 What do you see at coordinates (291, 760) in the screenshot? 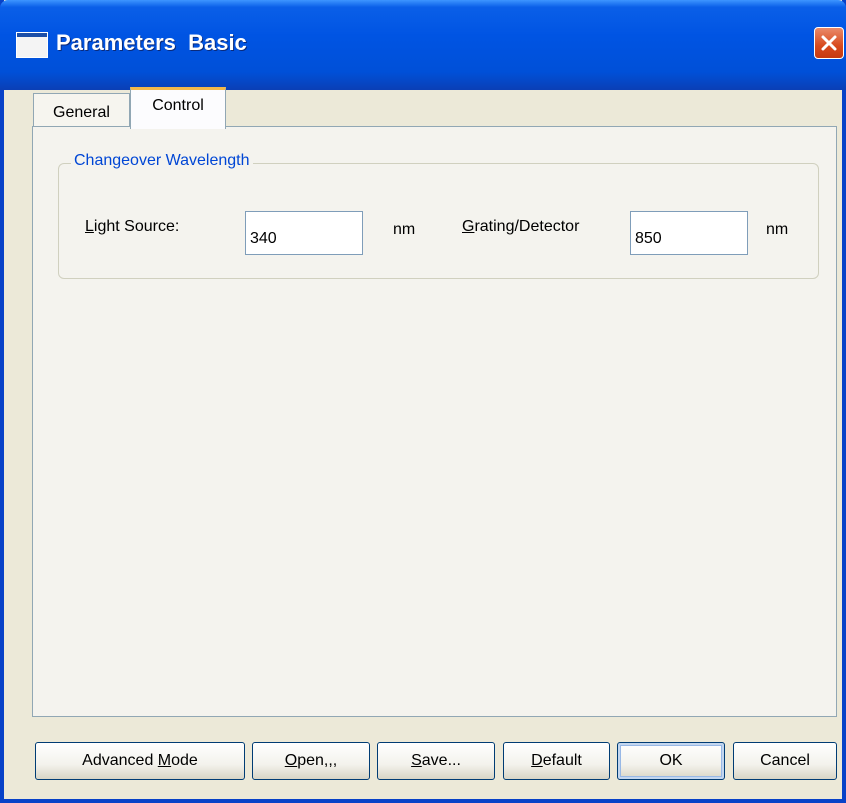
I see `open-accel: O` at bounding box center [291, 760].